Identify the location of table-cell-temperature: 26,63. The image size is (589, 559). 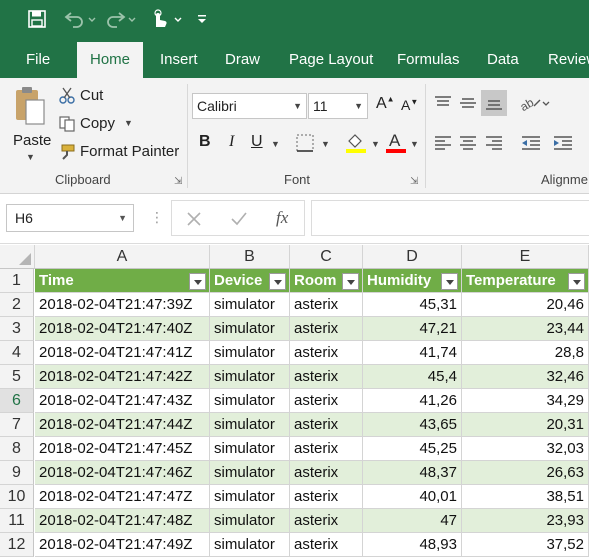
(525, 473).